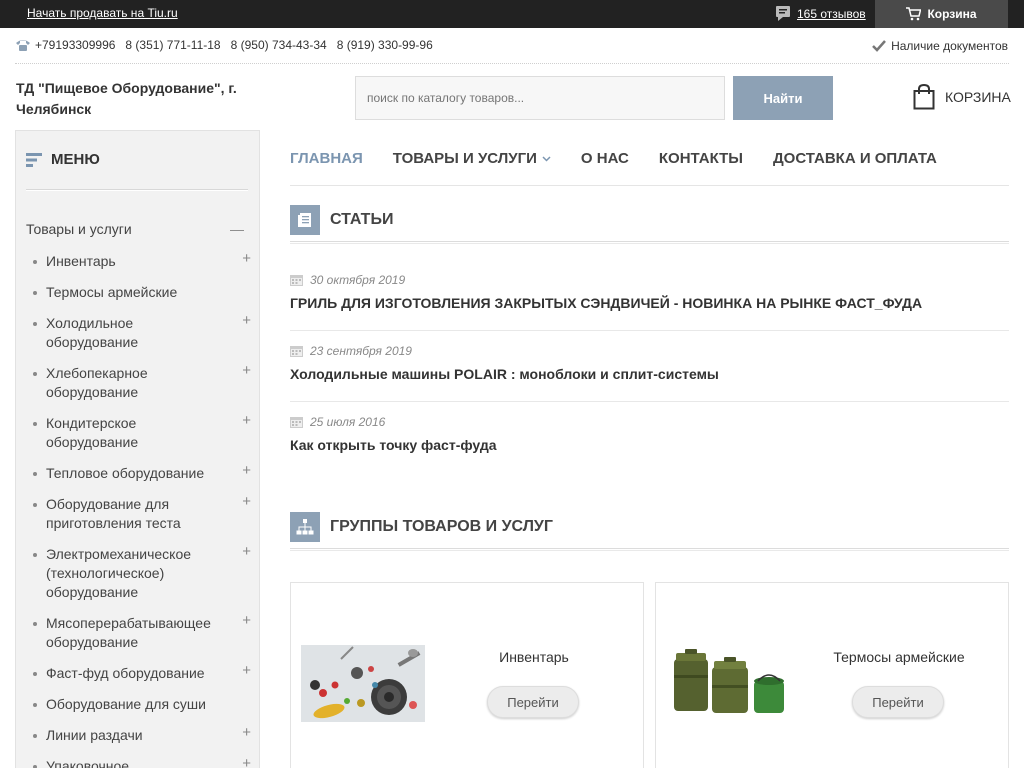 The width and height of the screenshot is (1024, 768). What do you see at coordinates (924, 97) in the screenshot?
I see `shopping-bag-icon` at bounding box center [924, 97].